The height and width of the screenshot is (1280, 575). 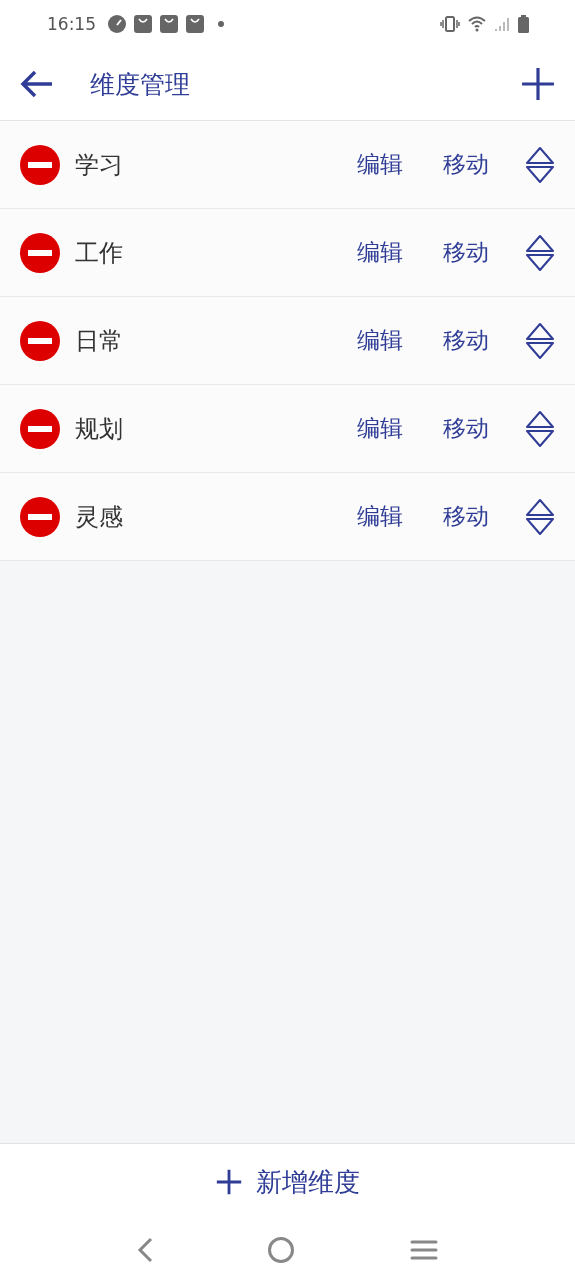 I want to click on dimension-name: 学习, so click(x=99, y=165).